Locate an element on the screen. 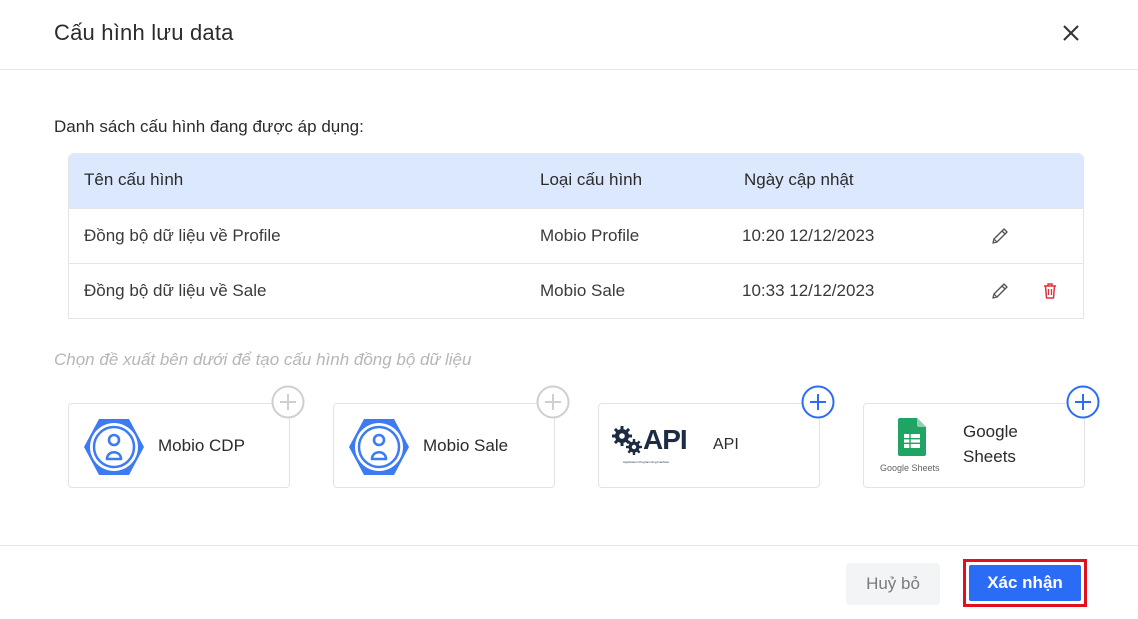 This screenshot has width=1138, height=619. delete-button is located at coordinates (1050, 291).